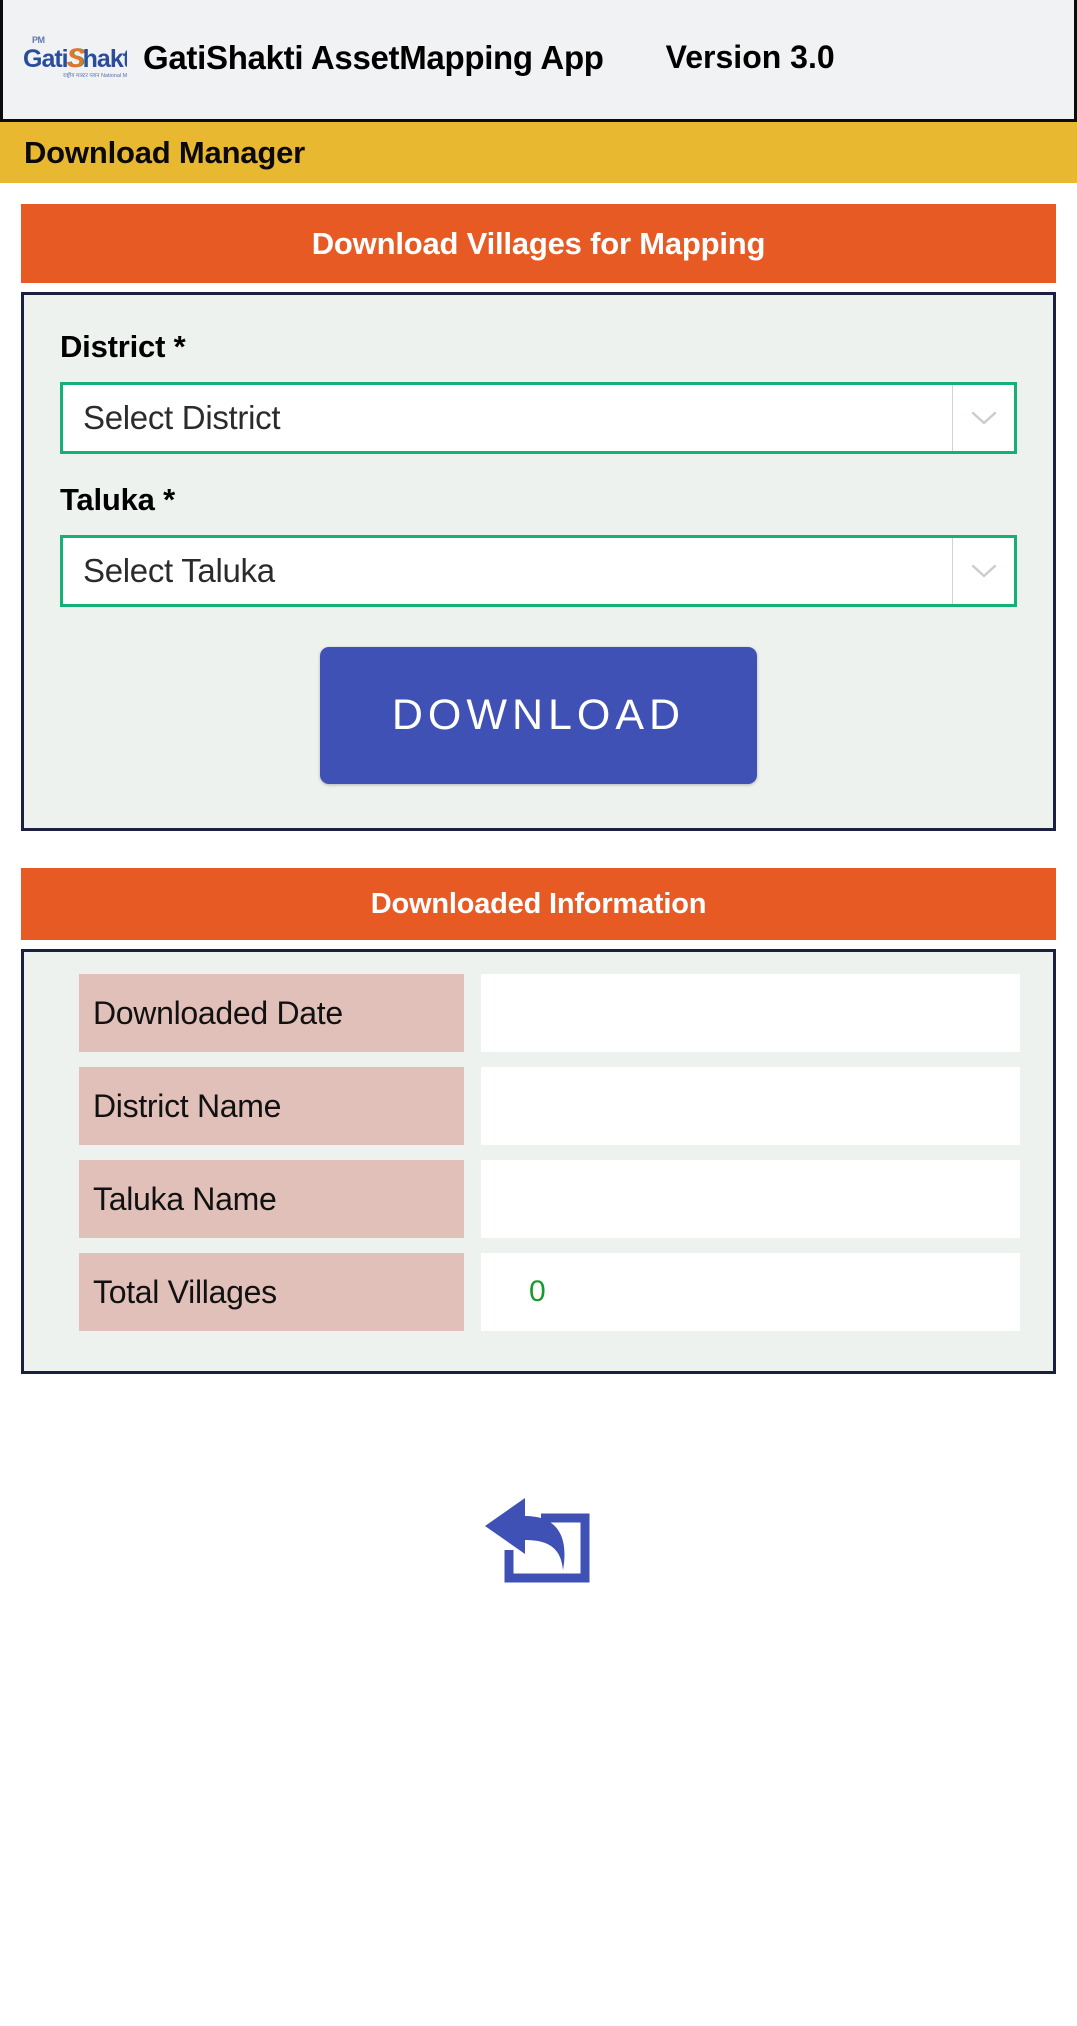 This screenshot has width=1077, height=2026. I want to click on taluka-label: Taluka *, so click(117, 499).